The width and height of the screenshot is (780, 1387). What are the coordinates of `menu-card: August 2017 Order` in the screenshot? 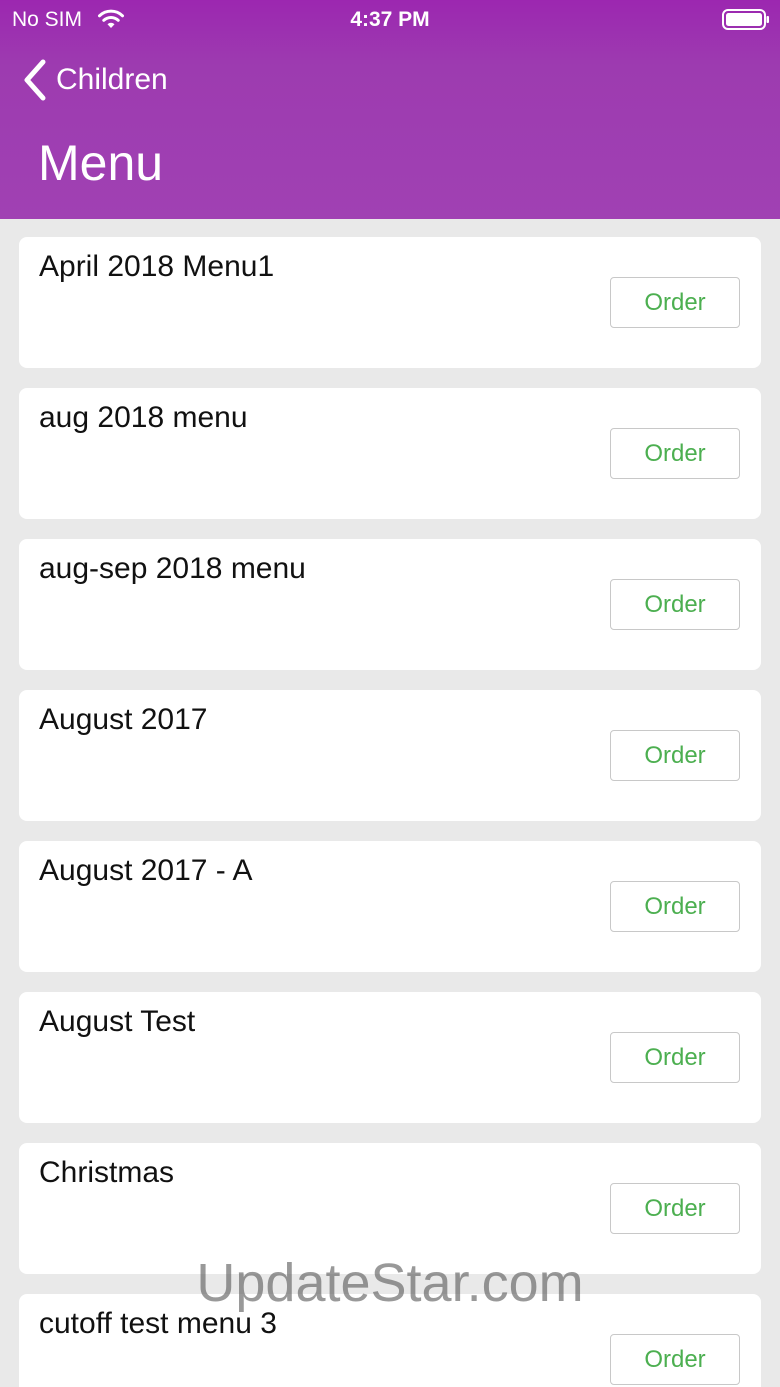 It's located at (390, 755).